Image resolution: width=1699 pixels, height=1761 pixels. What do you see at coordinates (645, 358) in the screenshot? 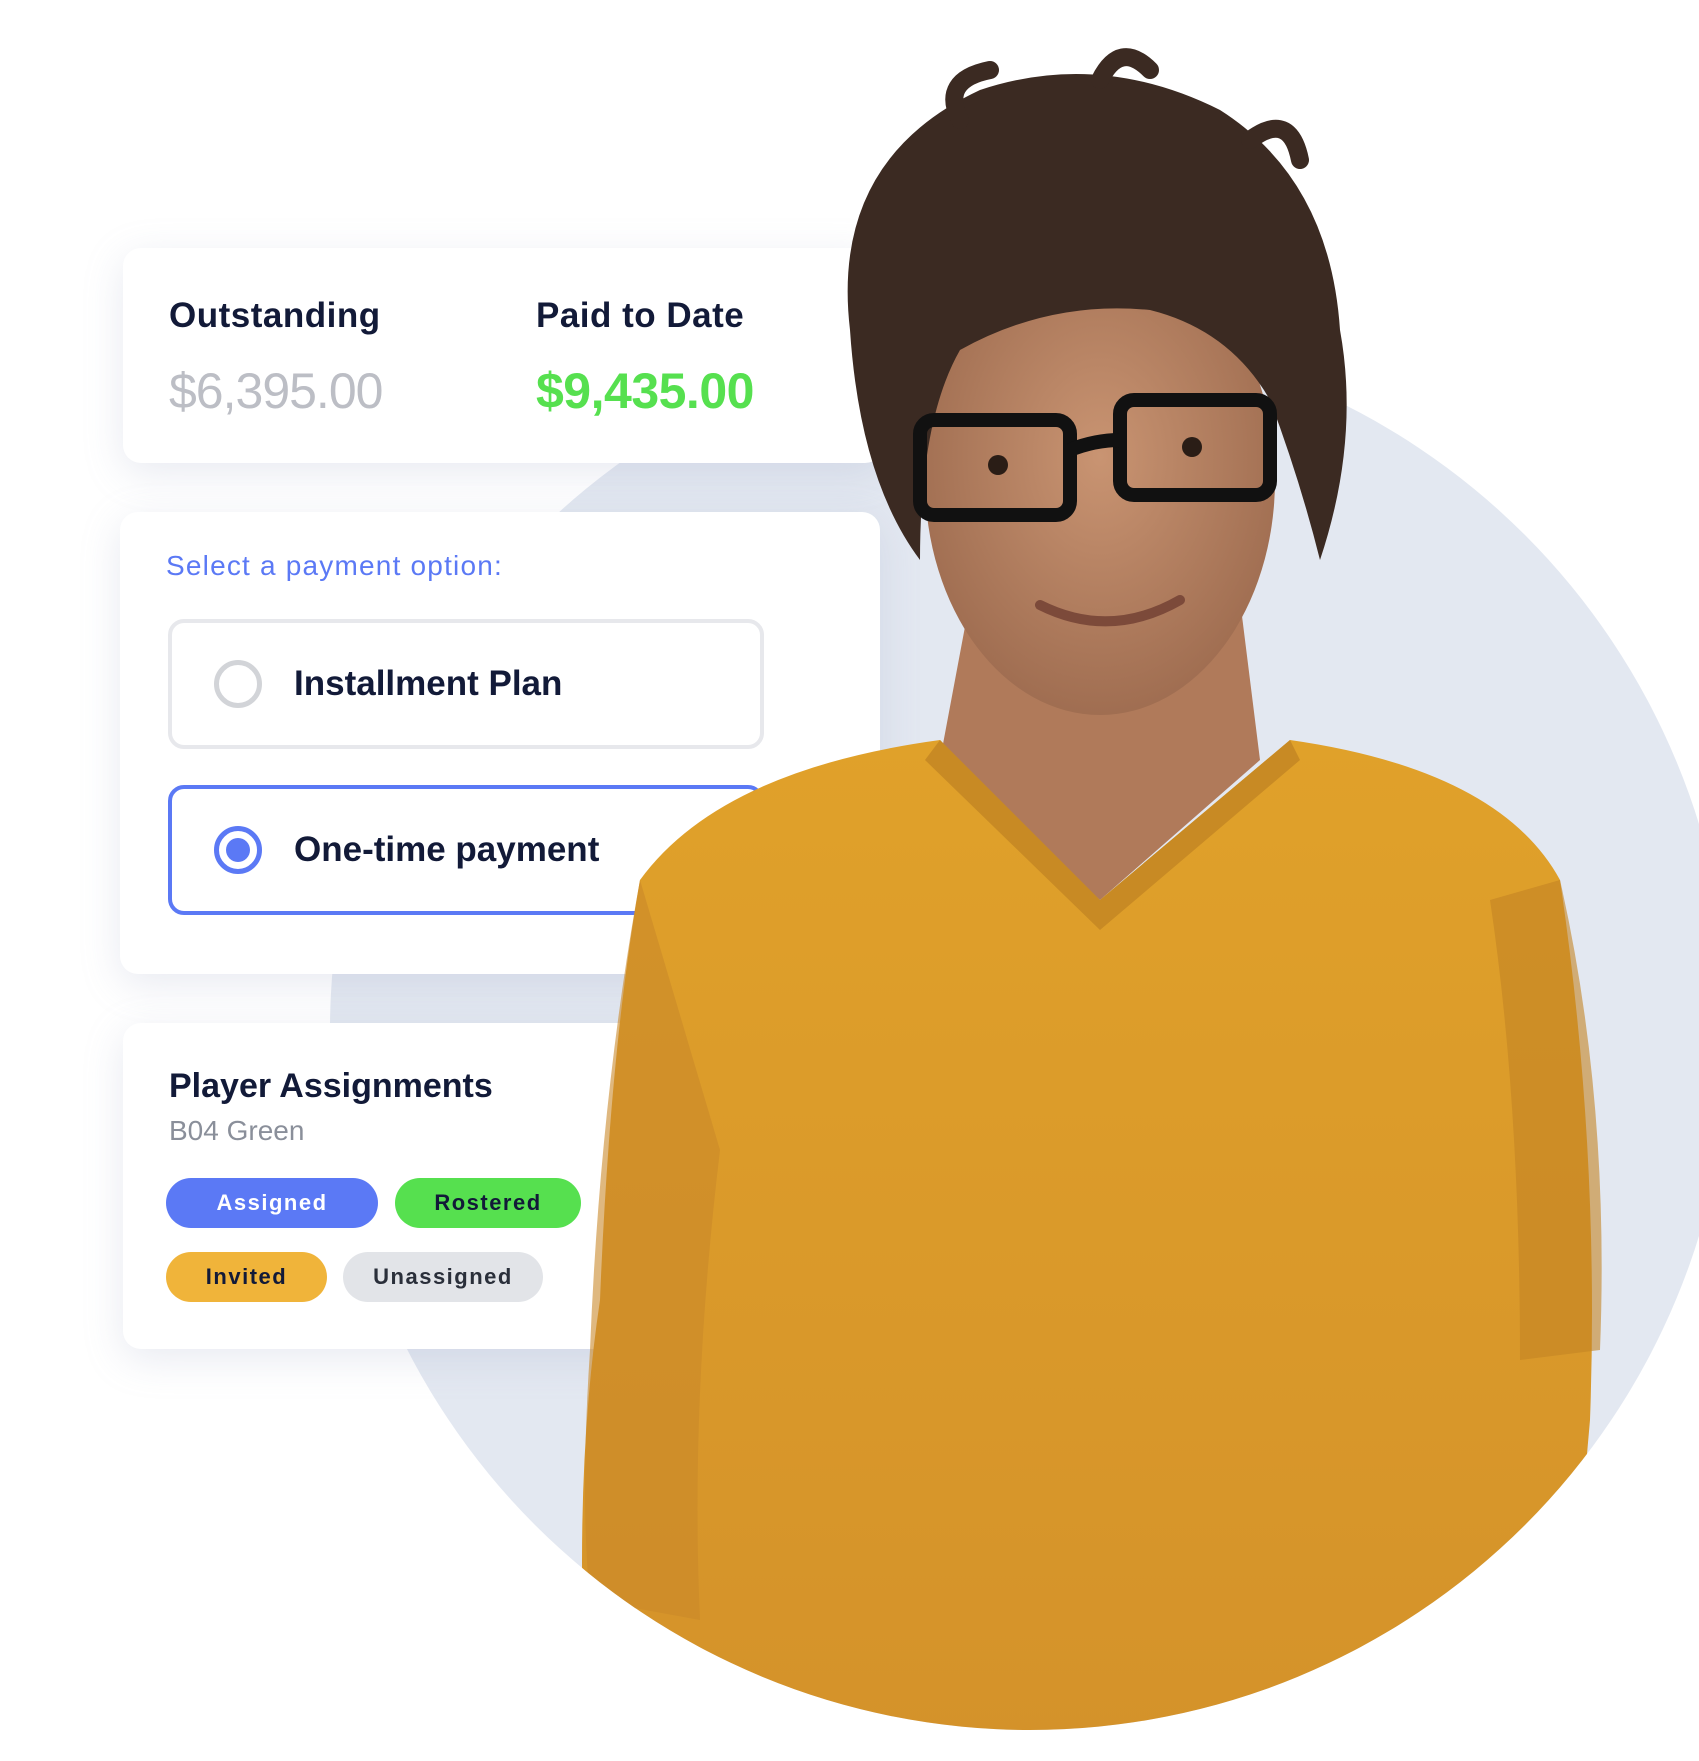
I see `paid-to-date-column: Paid to Date $9,435.00` at bounding box center [645, 358].